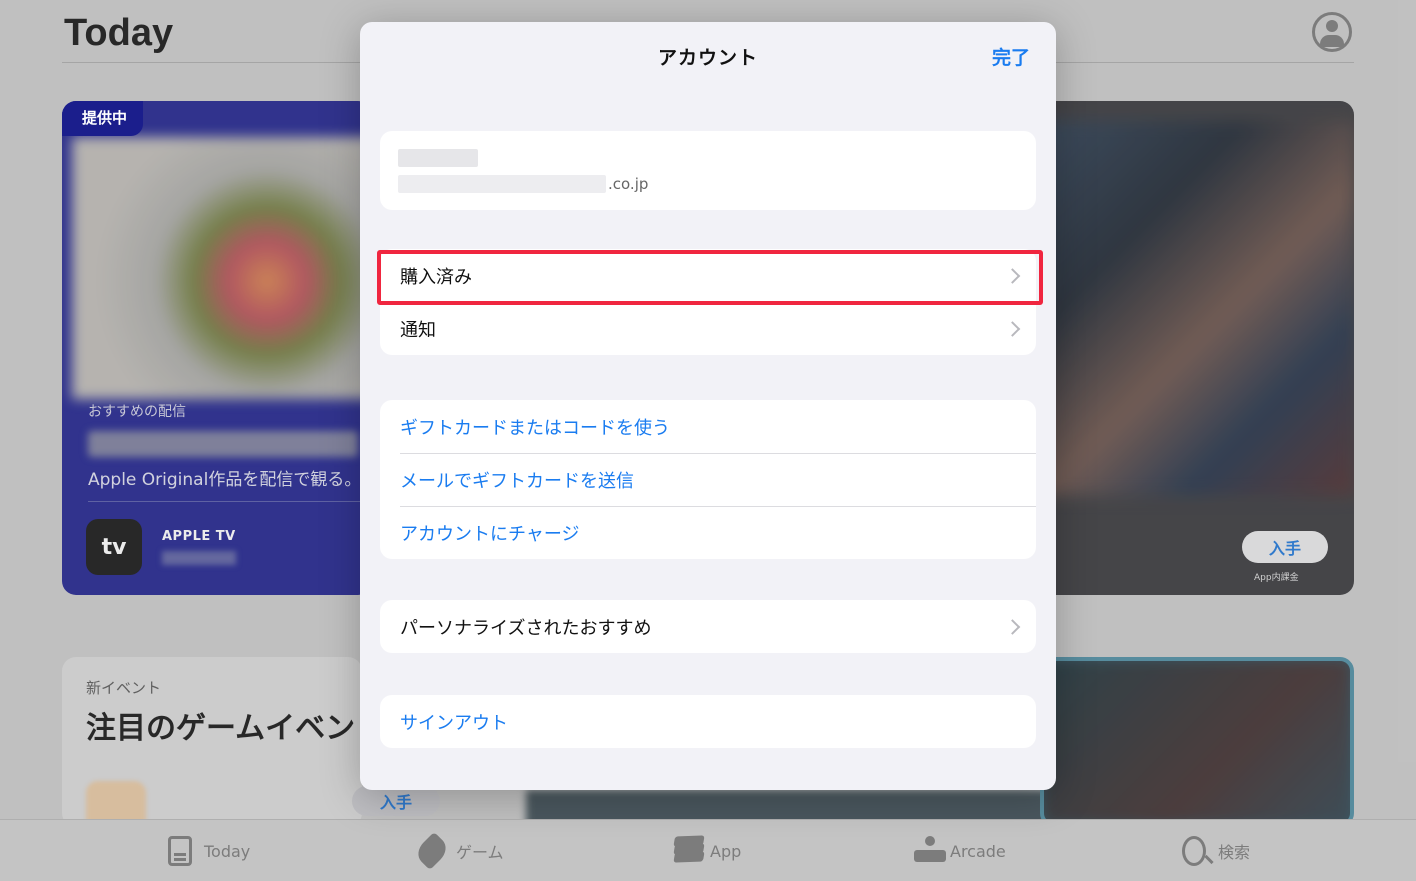 The width and height of the screenshot is (1416, 881). I want to click on send-gift-card-row: メールでギフトカードを送信, so click(708, 479).